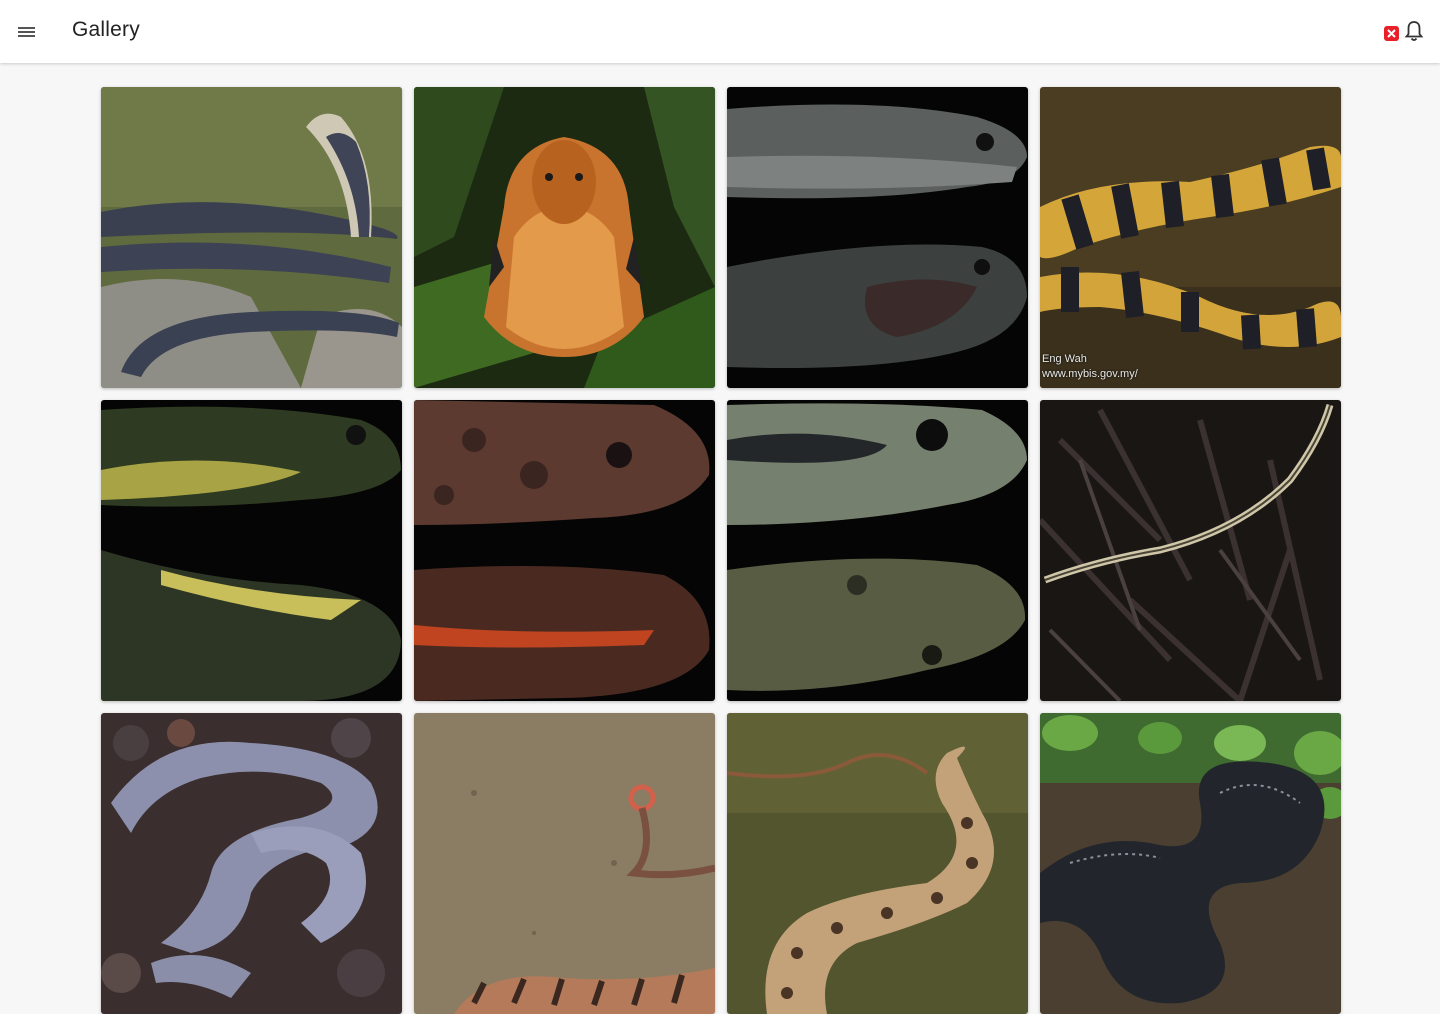 Image resolution: width=1440 pixels, height=1014 pixels. What do you see at coordinates (1190, 237) in the screenshot?
I see `gallery-tile-banded-krait: Eng Wah www.mybis.gov.my/` at bounding box center [1190, 237].